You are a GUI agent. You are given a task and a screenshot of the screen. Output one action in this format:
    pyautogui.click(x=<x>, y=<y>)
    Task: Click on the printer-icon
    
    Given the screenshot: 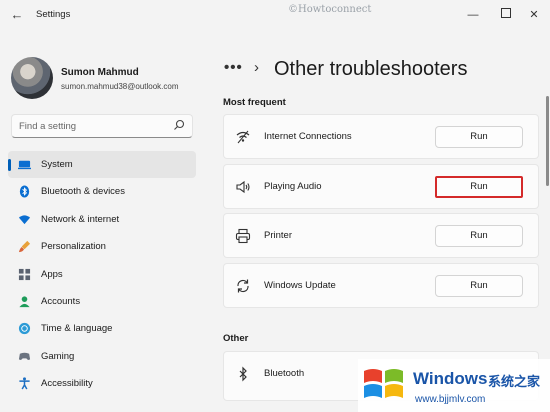 What is the action you would take?
    pyautogui.click(x=243, y=236)
    